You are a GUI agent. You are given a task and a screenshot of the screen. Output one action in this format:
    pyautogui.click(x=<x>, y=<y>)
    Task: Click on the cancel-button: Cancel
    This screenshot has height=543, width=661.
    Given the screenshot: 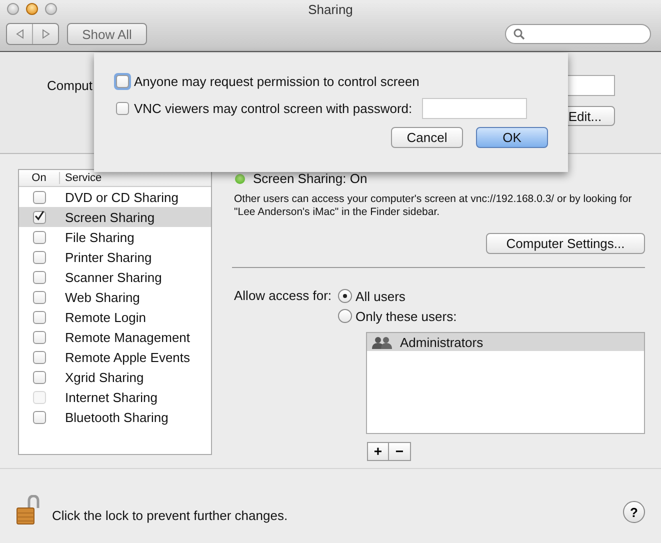 What is the action you would take?
    pyautogui.click(x=427, y=137)
    